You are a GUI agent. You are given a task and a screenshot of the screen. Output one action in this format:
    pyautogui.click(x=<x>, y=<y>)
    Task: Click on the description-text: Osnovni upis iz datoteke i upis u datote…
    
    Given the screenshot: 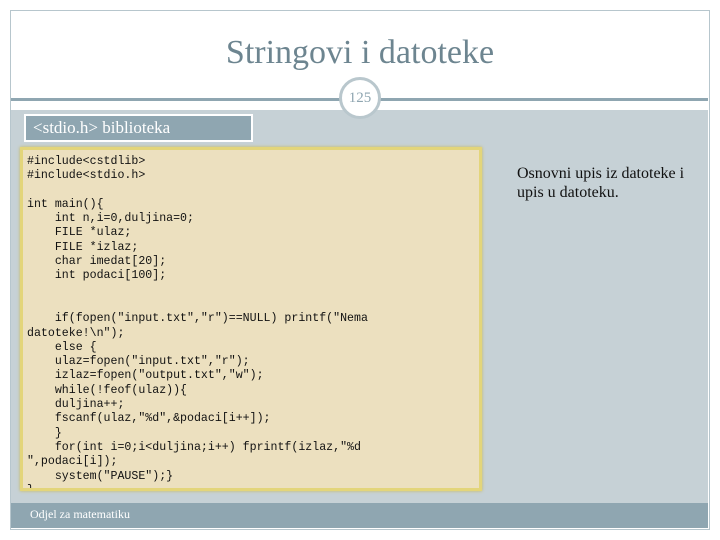 What is the action you would take?
    pyautogui.click(x=601, y=183)
    